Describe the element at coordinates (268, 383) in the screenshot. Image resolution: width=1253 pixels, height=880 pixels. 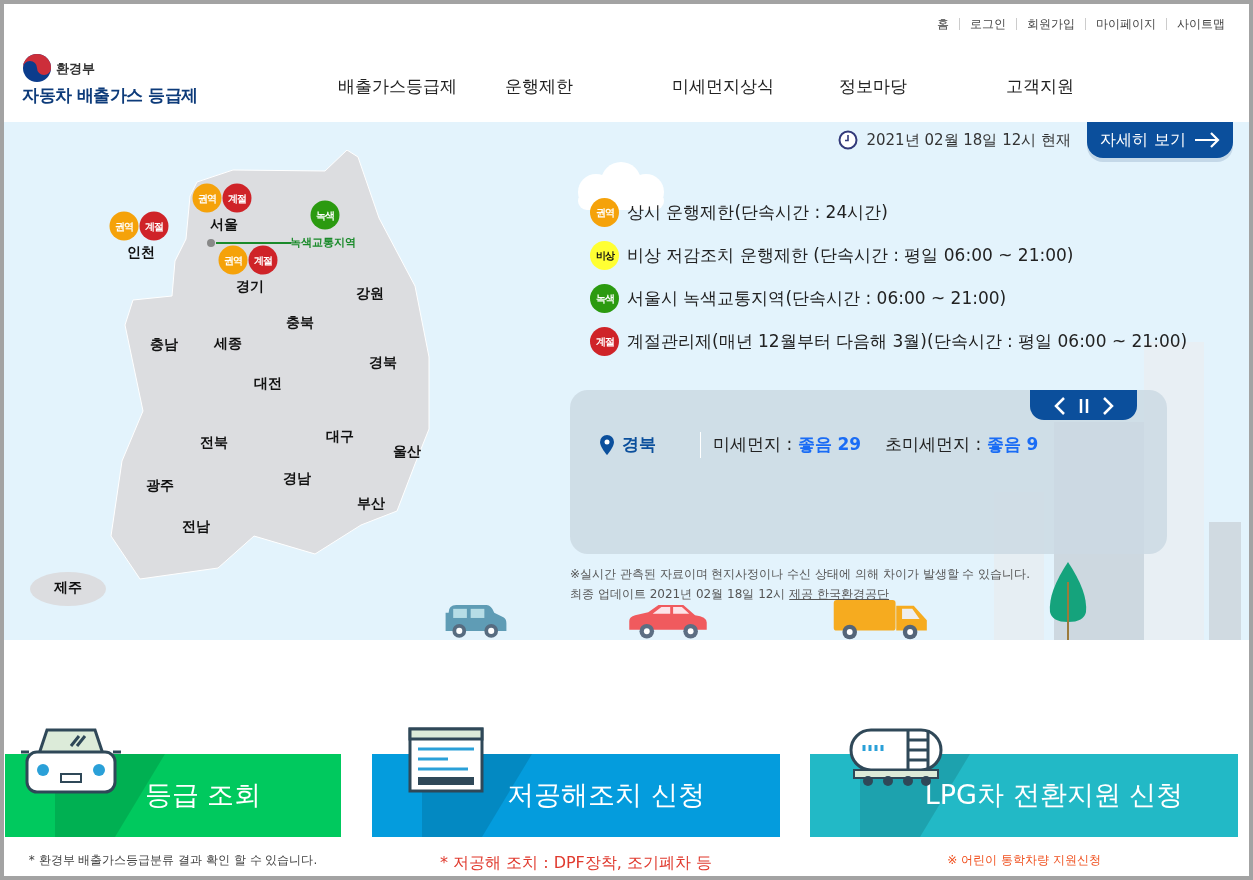
I see `region-label: 대전` at that location.